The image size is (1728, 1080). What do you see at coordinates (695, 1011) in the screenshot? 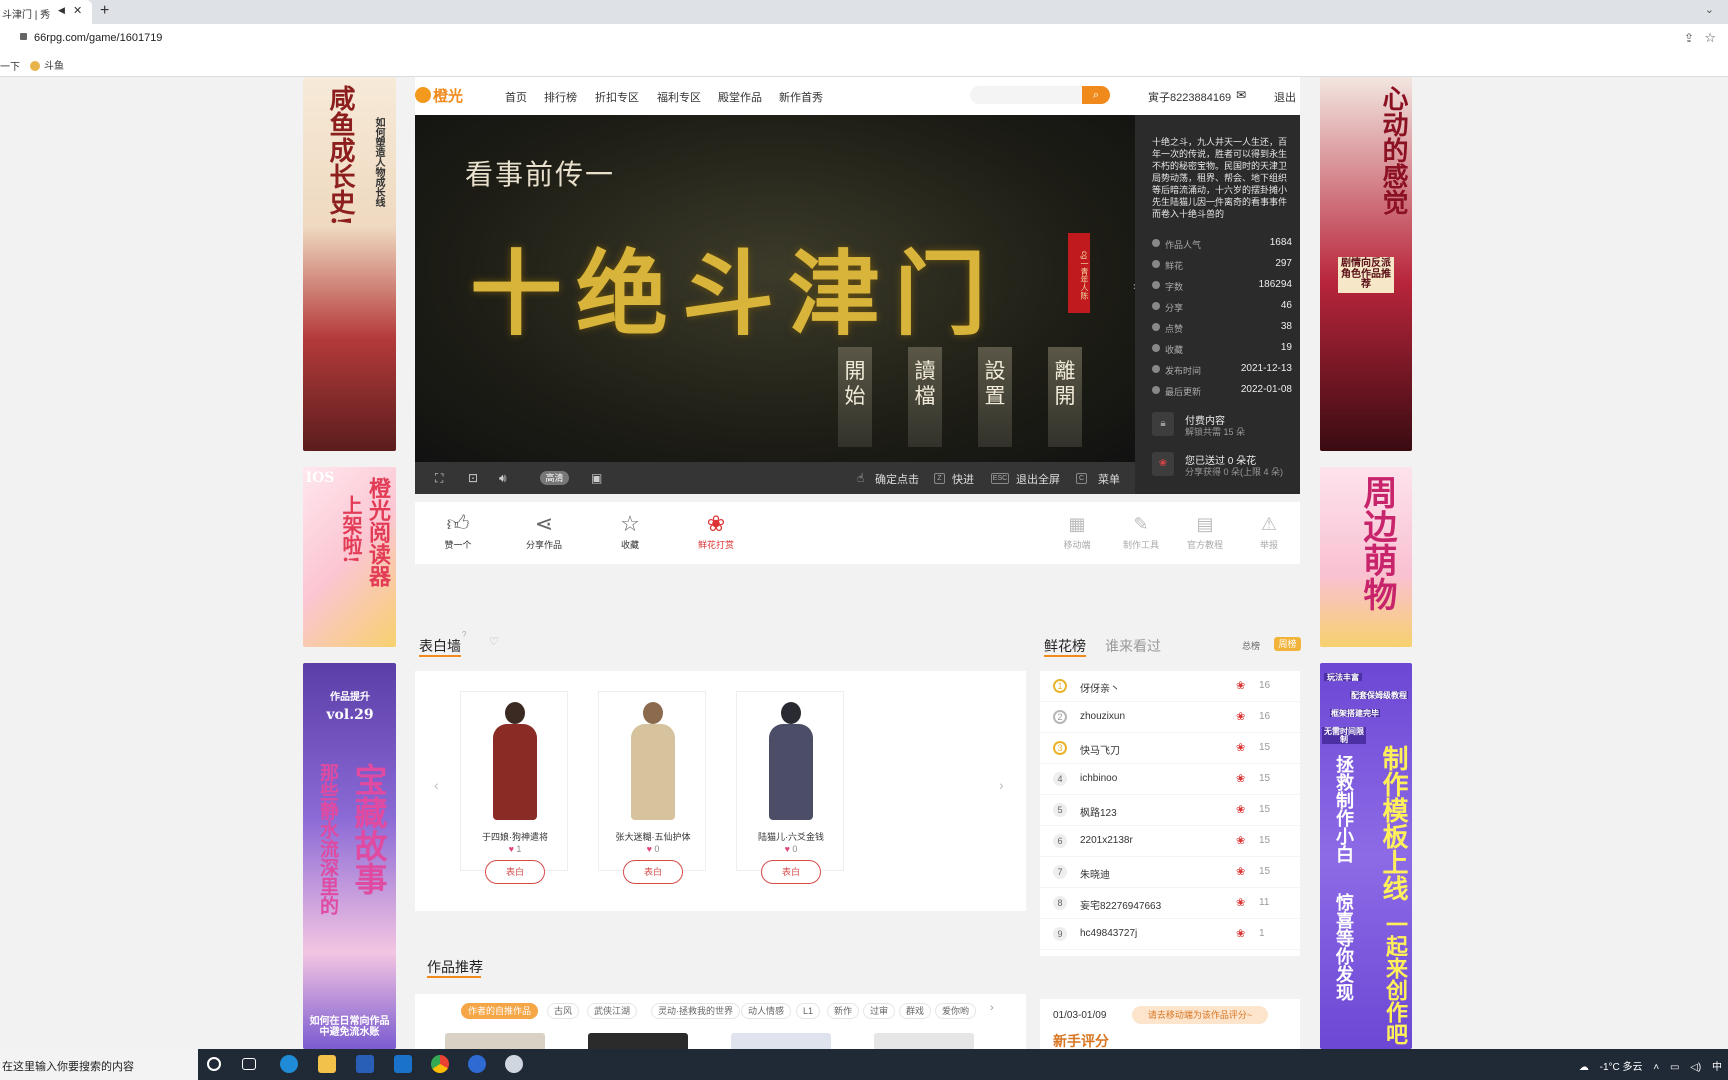
I see `recommend-chip: 灵动·拯救我的世界` at bounding box center [695, 1011].